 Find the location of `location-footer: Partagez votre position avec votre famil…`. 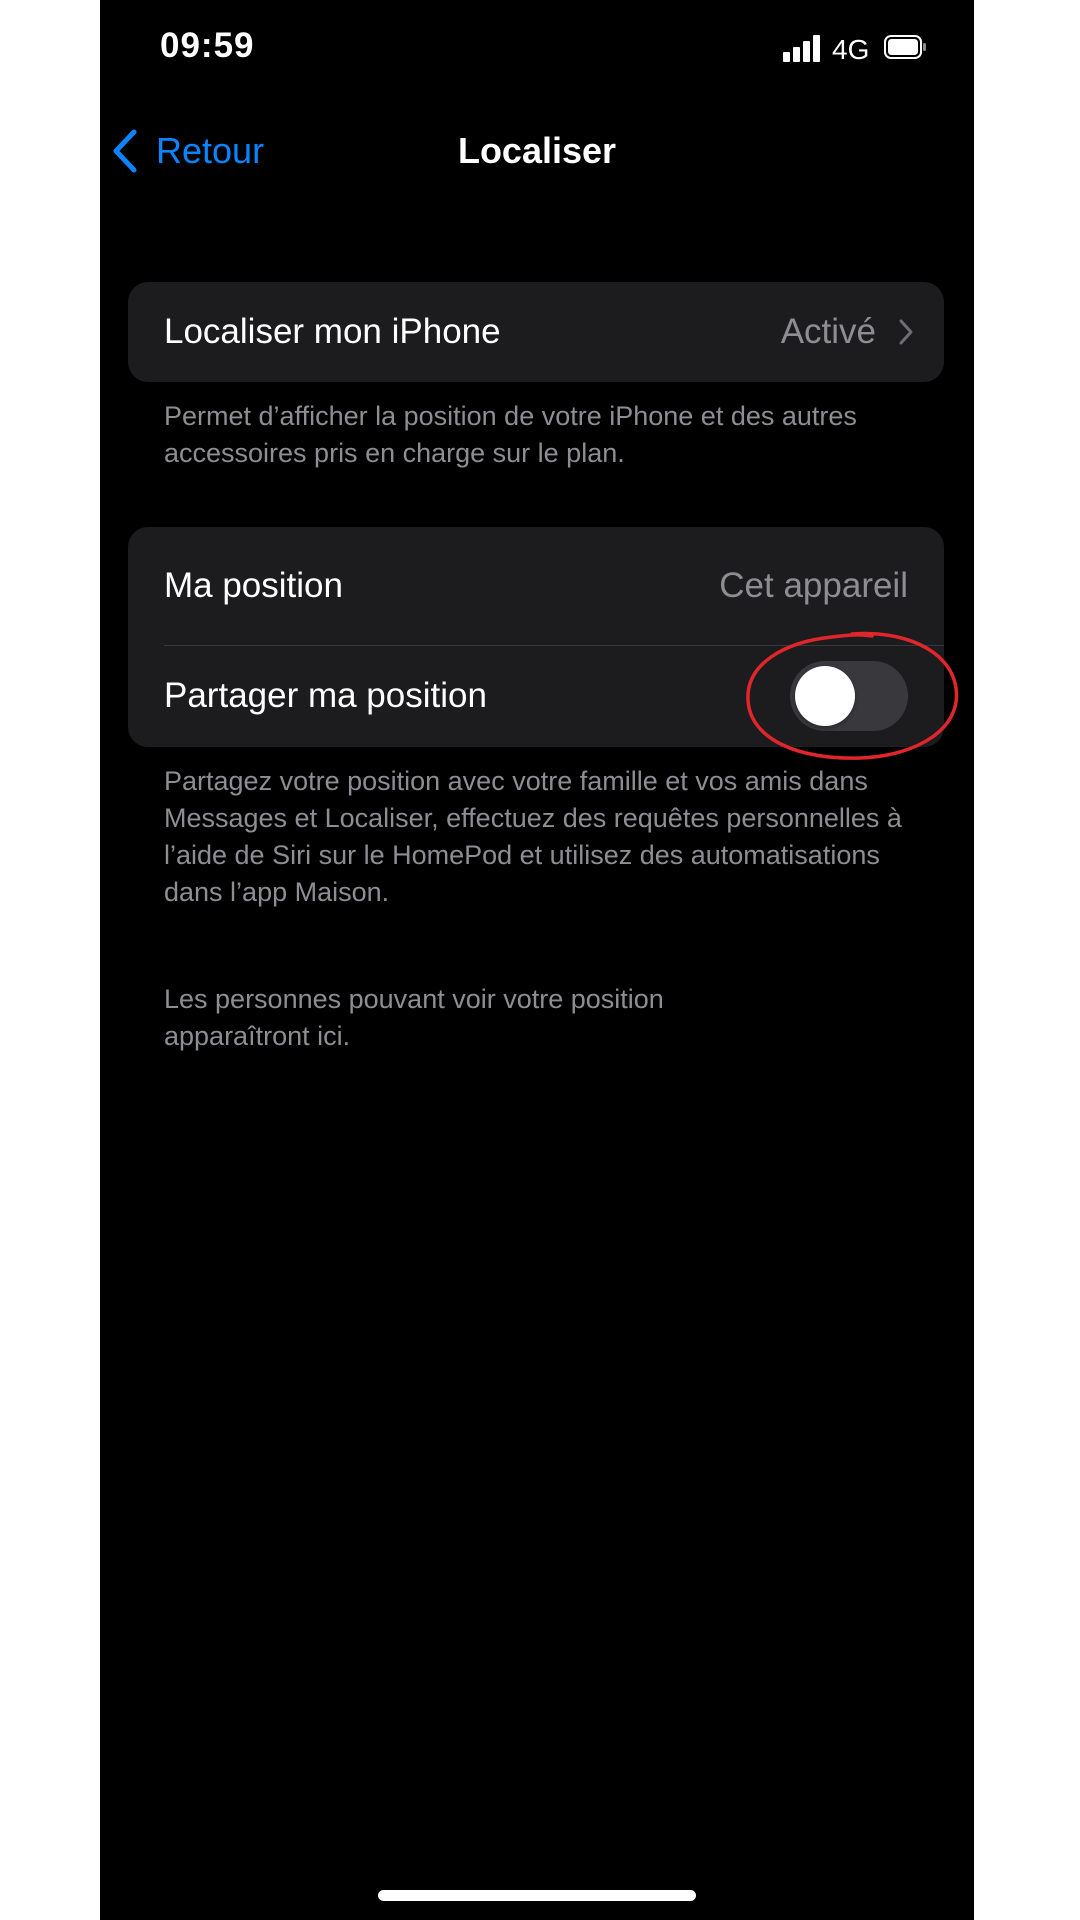

location-footer: Partagez votre position avec votre famil… is located at coordinates (533, 836).